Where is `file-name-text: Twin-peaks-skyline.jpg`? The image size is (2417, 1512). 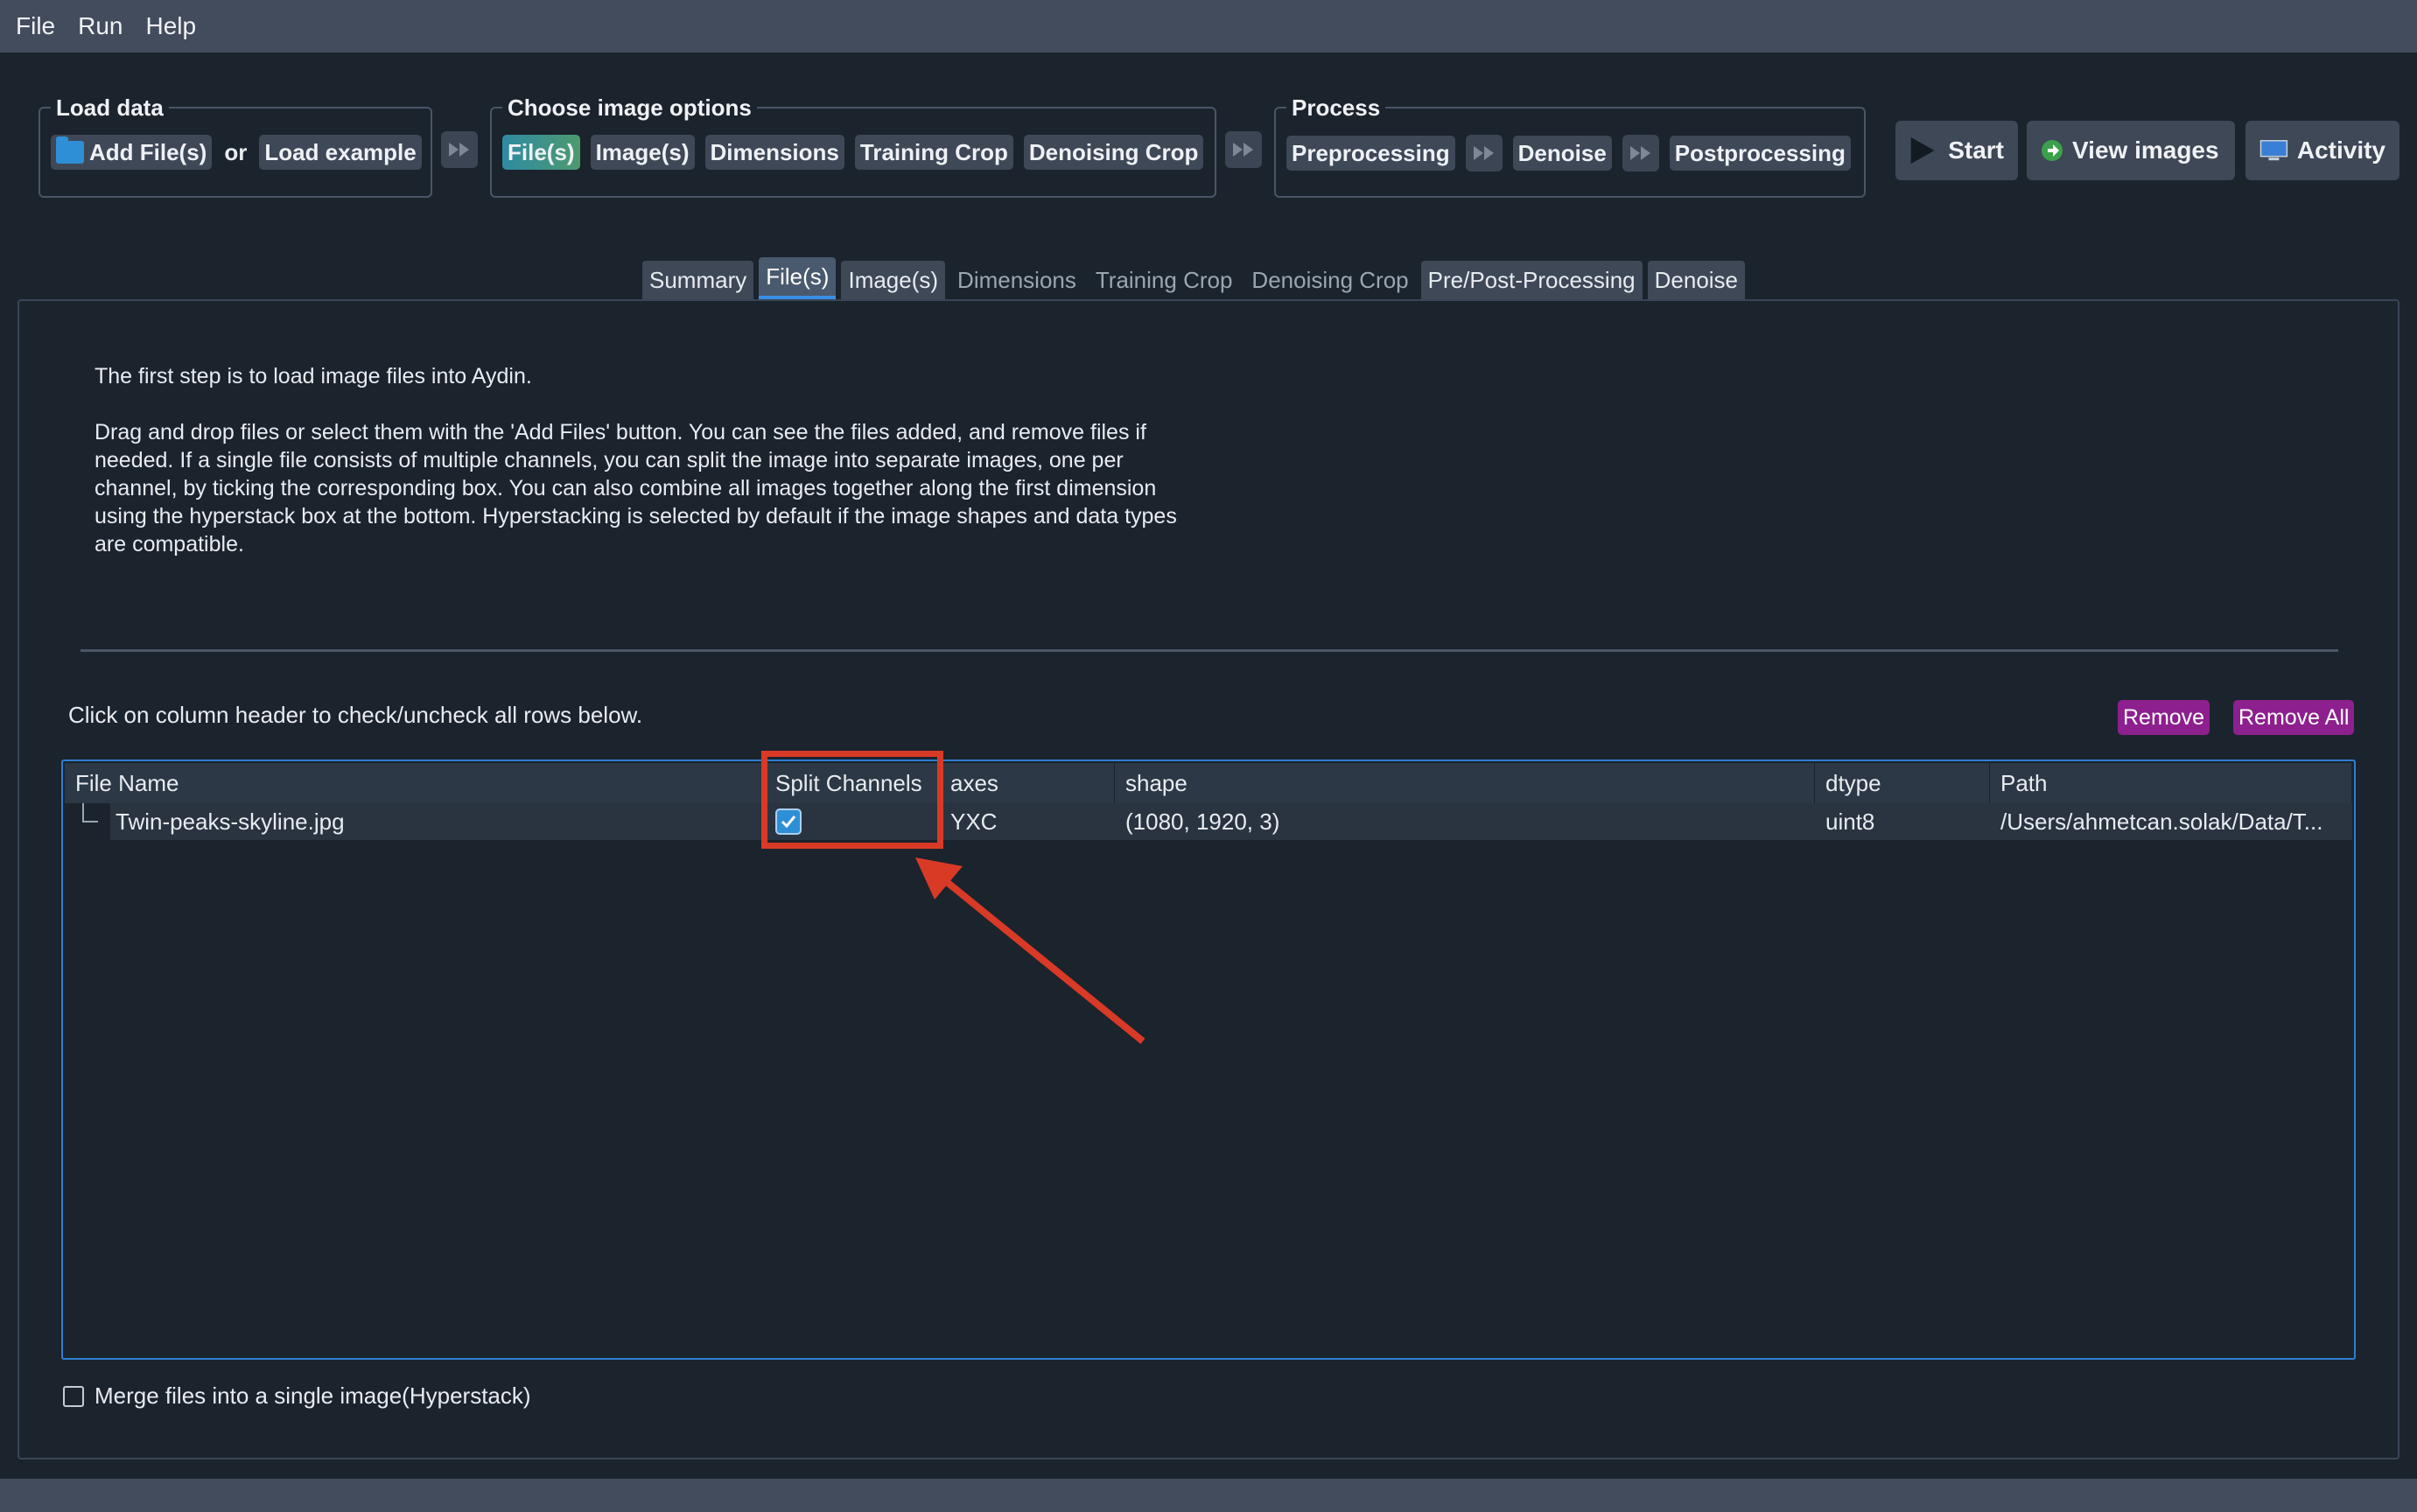
file-name-text: Twin-peaks-skyline.jpg is located at coordinates (437, 821).